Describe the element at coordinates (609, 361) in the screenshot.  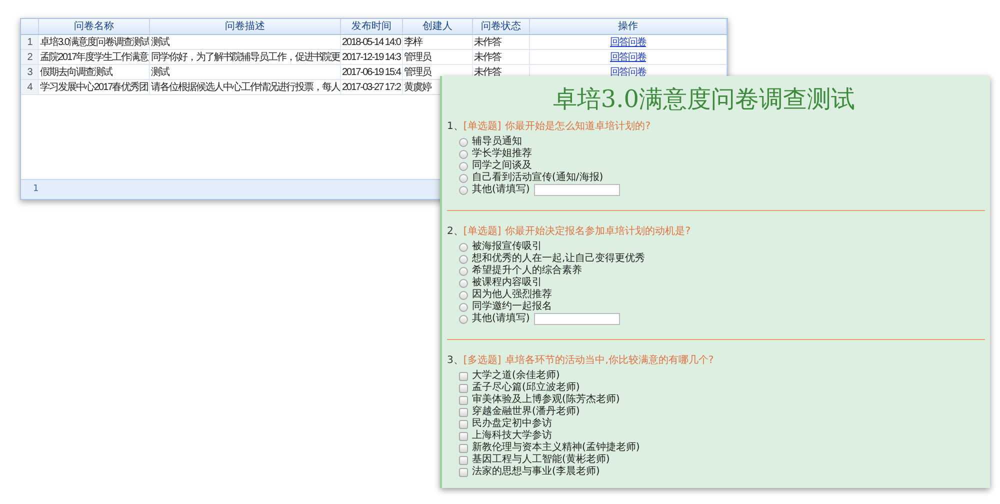
I see `question-text: 卓培各环节的活动当中,你比较满意的有哪几个?` at that location.